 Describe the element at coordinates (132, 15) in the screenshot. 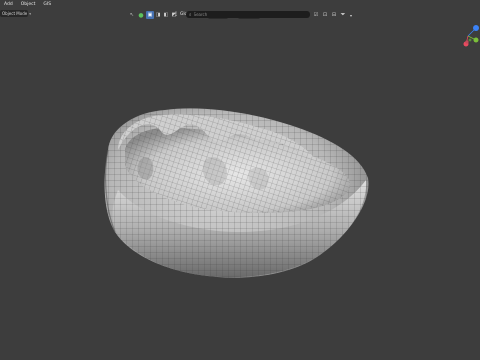

I see `cursor-icon: ↖` at that location.